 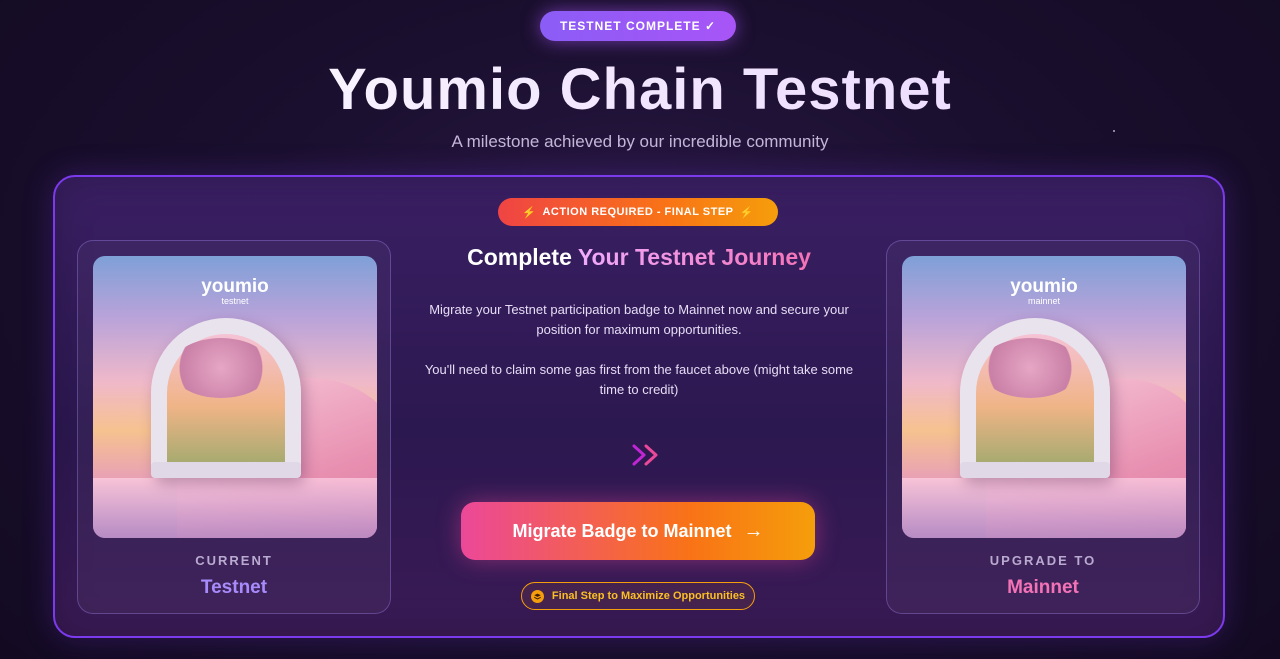 What do you see at coordinates (640, 90) in the screenshot?
I see `page-title: Youmio Chain Testnet` at bounding box center [640, 90].